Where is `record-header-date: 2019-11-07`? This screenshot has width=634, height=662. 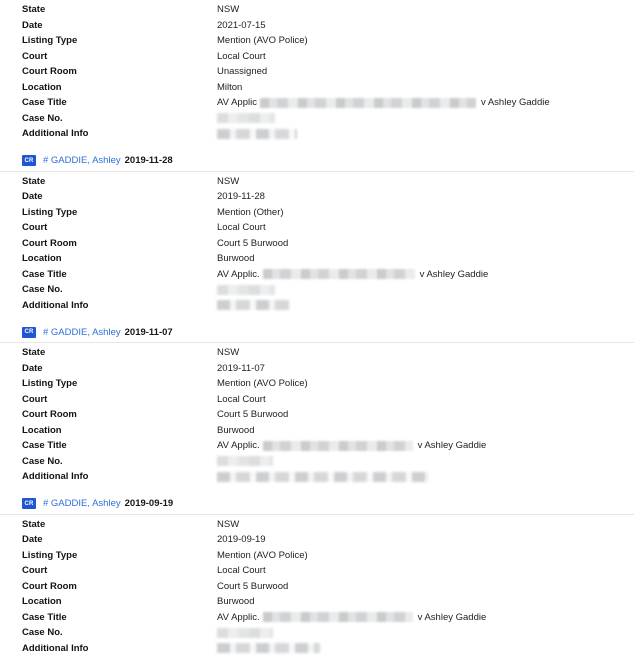
record-header-date: 2019-11-07 is located at coordinates (149, 332).